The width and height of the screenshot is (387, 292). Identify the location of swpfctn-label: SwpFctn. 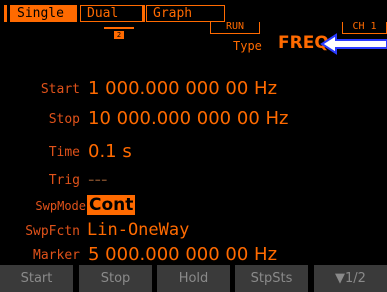
(52, 231).